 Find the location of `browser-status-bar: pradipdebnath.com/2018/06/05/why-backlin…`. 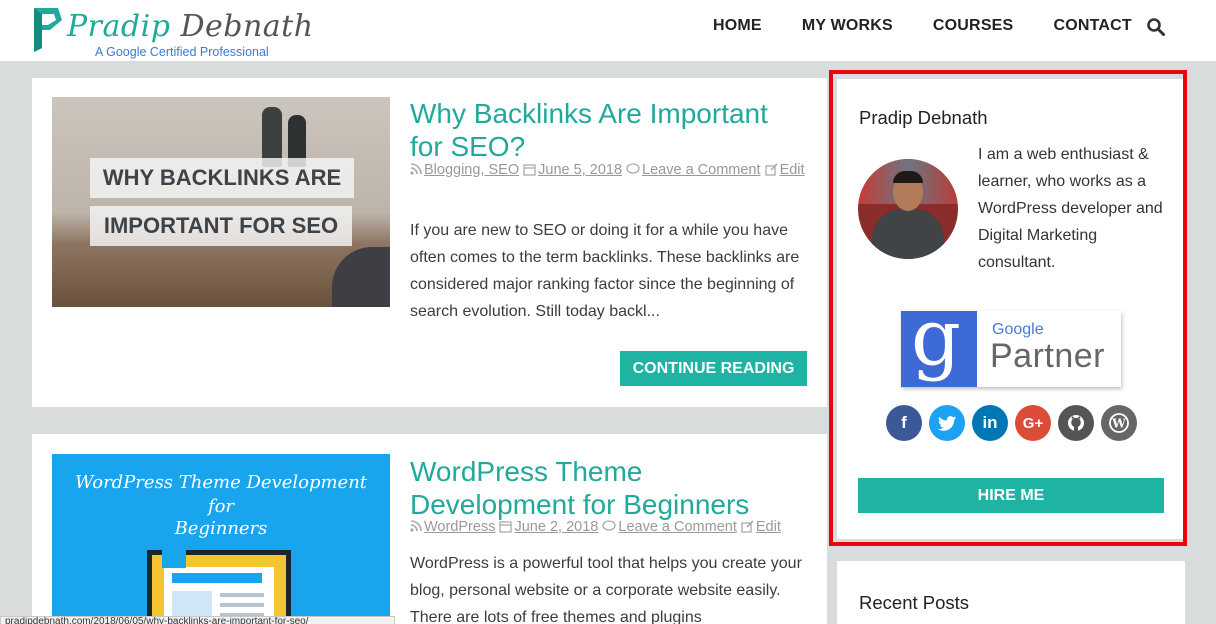

browser-status-bar: pradipdebnath.com/2018/06/05/why-backlin… is located at coordinates (197, 620).